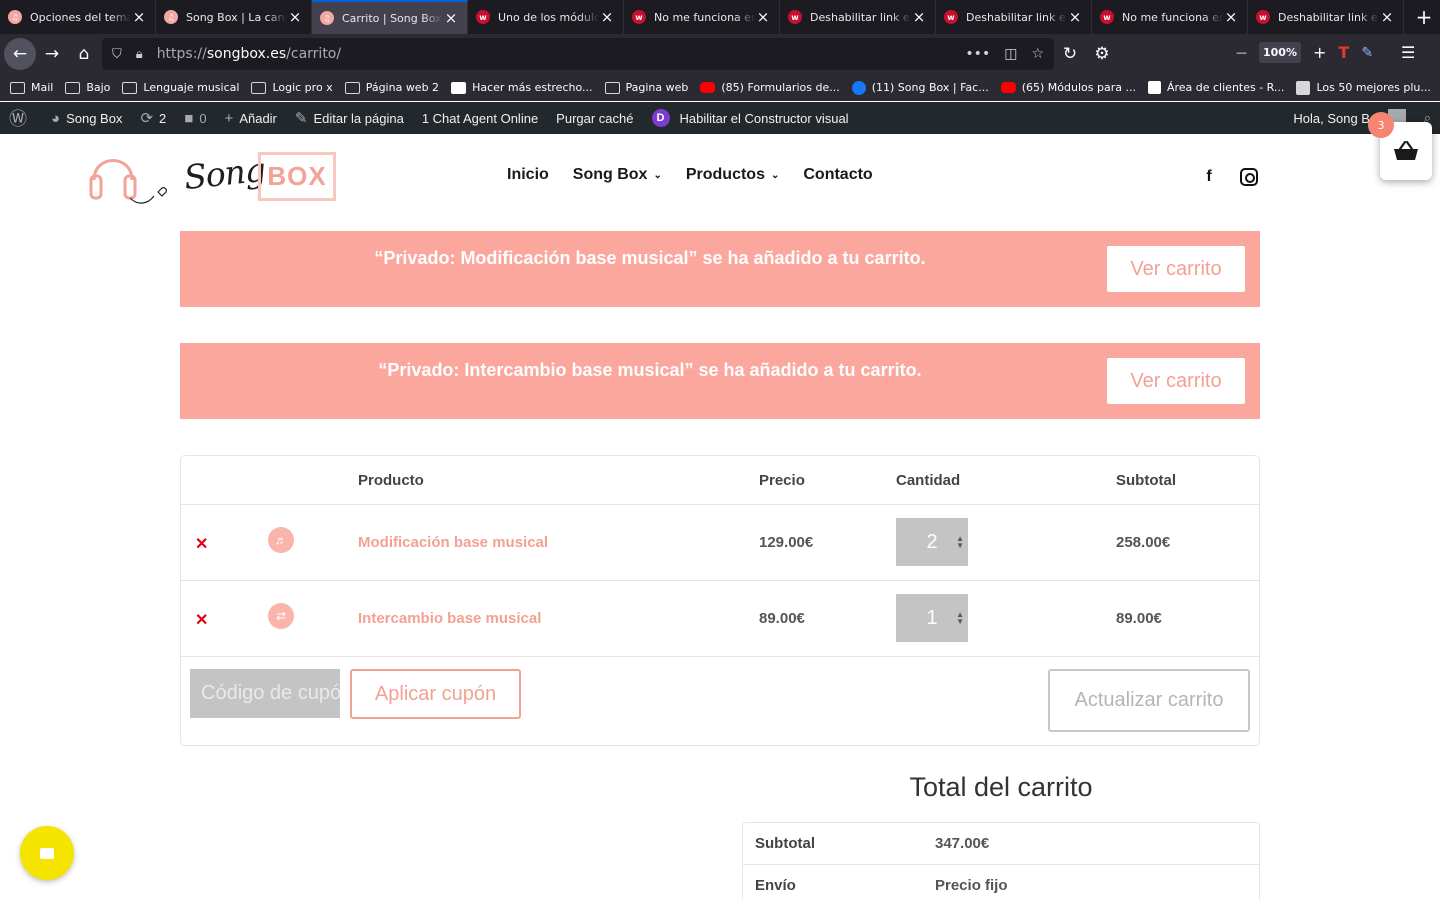 This screenshot has height=900, width=1440. Describe the element at coordinates (147, 118) in the screenshot. I see `refresh-icon: ⟳` at that location.